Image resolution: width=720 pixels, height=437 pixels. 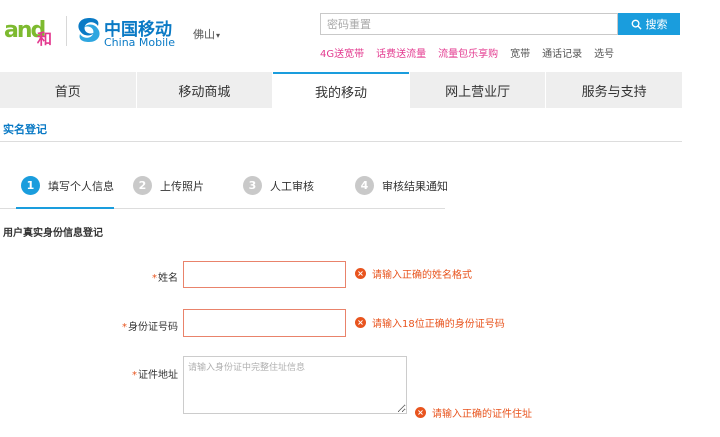 I want to click on step-number: 1, so click(x=30, y=185).